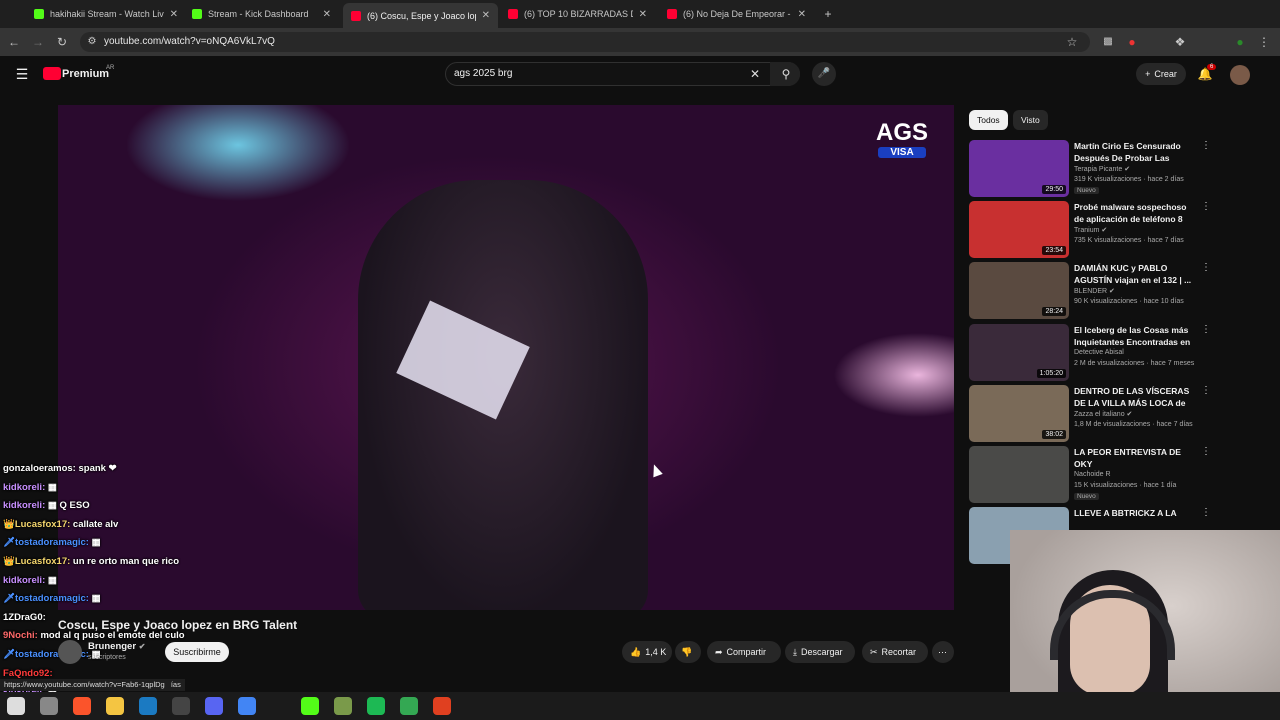  I want to click on youtube-region-label: AR, so click(110, 68).